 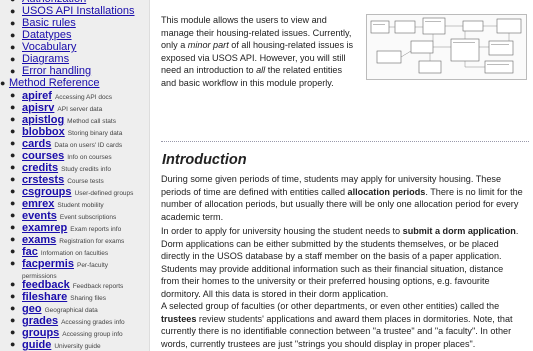 I want to click on method-description: Feedback reports, so click(x=98, y=286).